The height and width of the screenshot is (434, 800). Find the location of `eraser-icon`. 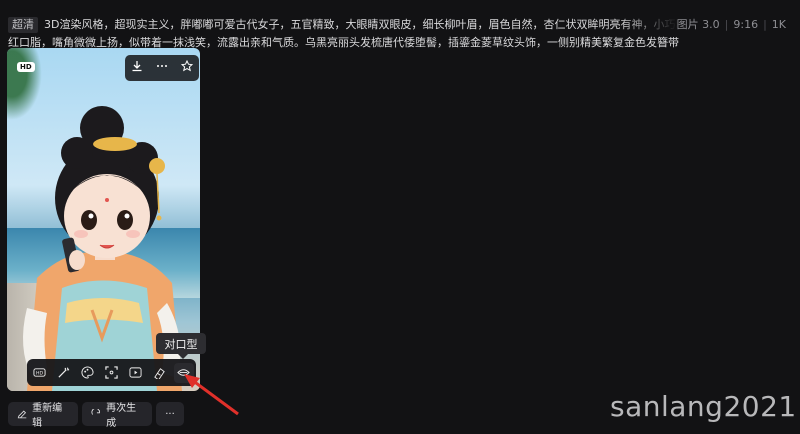

eraser-icon is located at coordinates (160, 373).